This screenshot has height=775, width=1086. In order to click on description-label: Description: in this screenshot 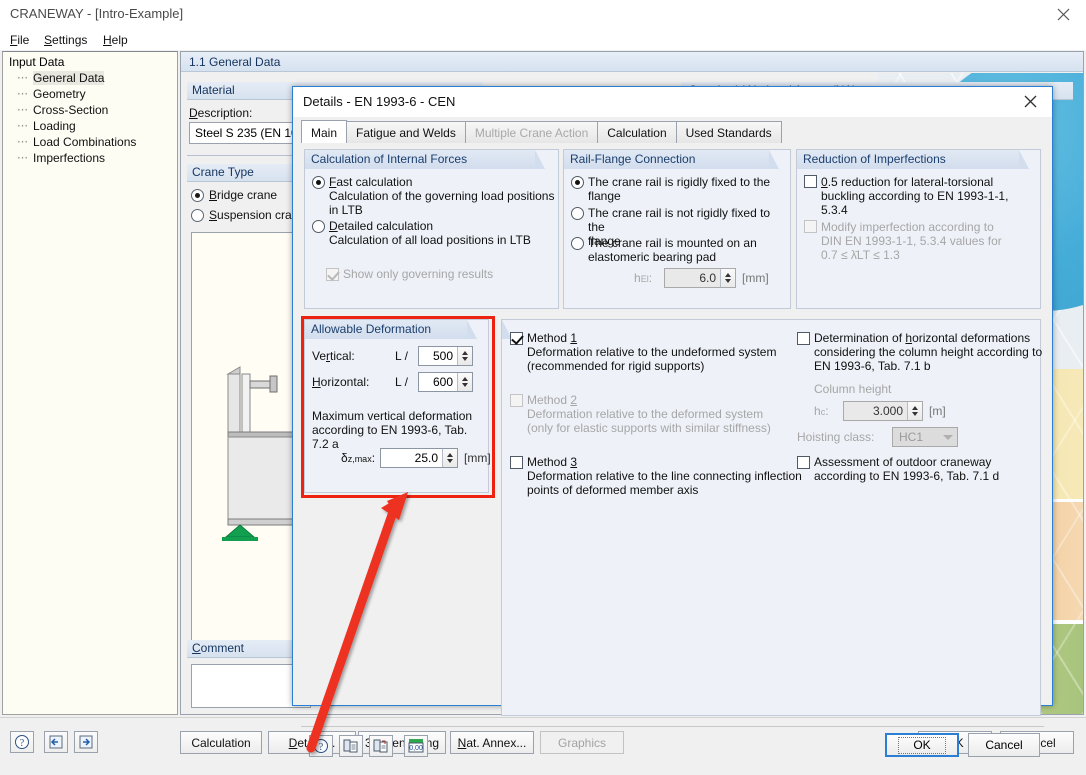, I will do `click(221, 113)`.